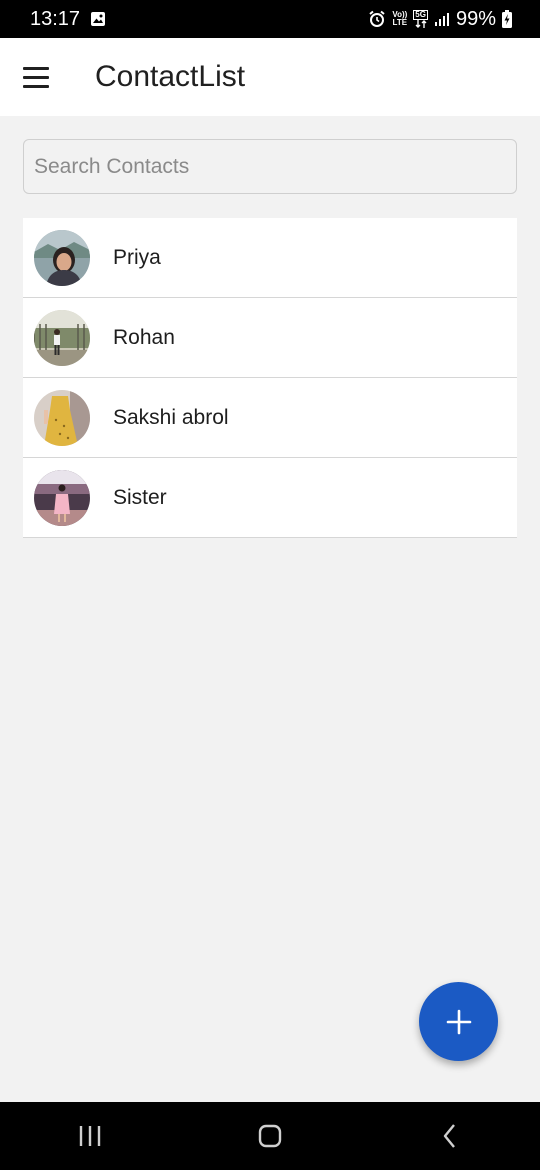  I want to click on alarm-icon, so click(377, 19).